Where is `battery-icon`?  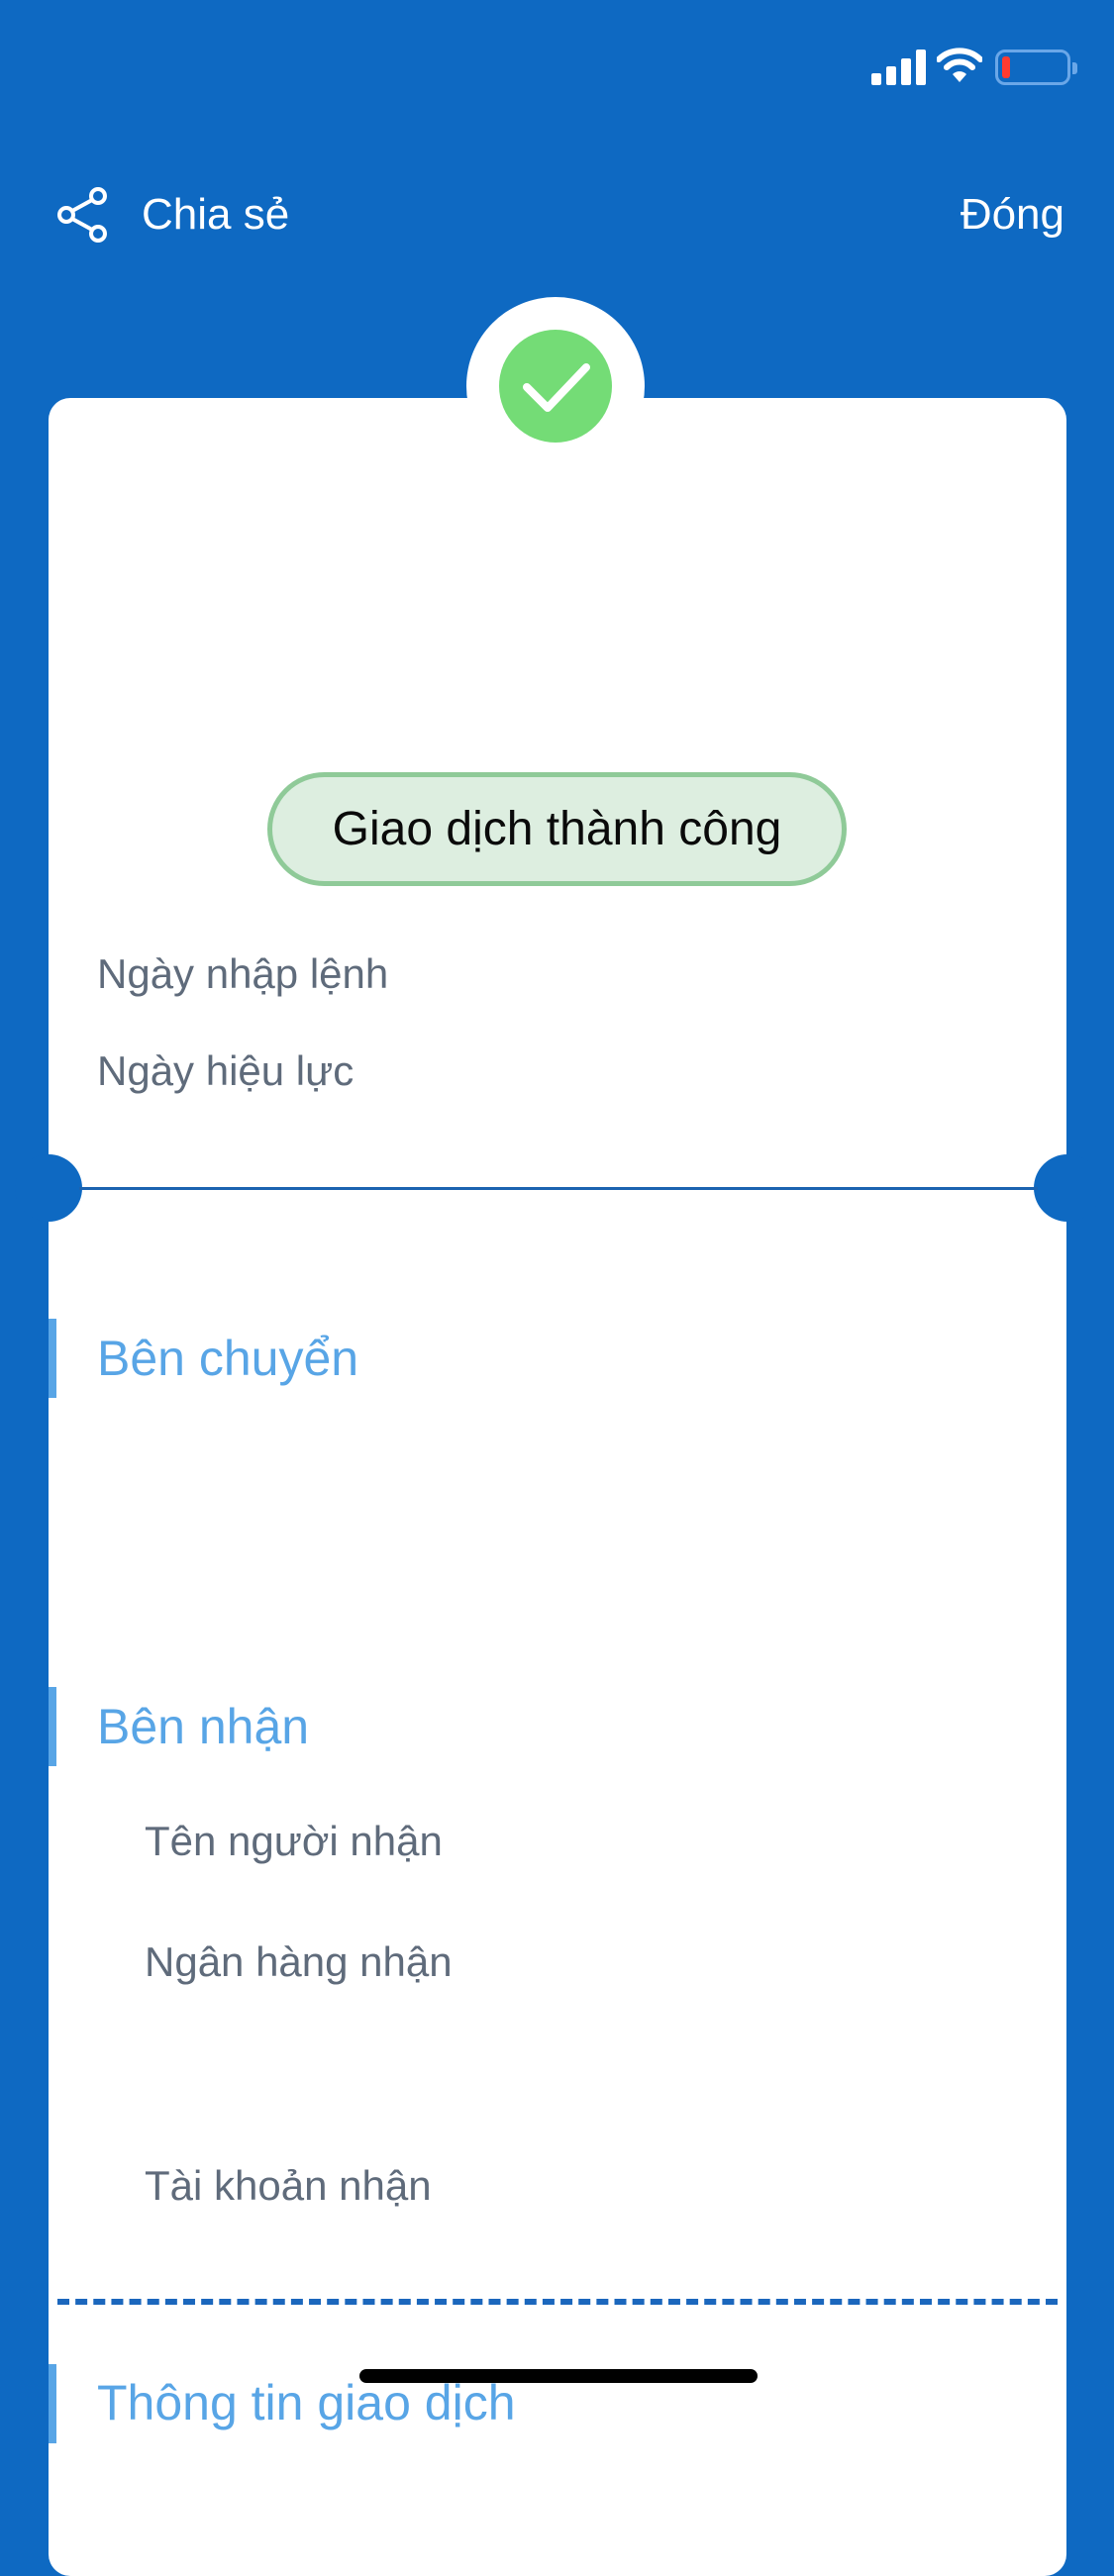
battery-icon is located at coordinates (1036, 67).